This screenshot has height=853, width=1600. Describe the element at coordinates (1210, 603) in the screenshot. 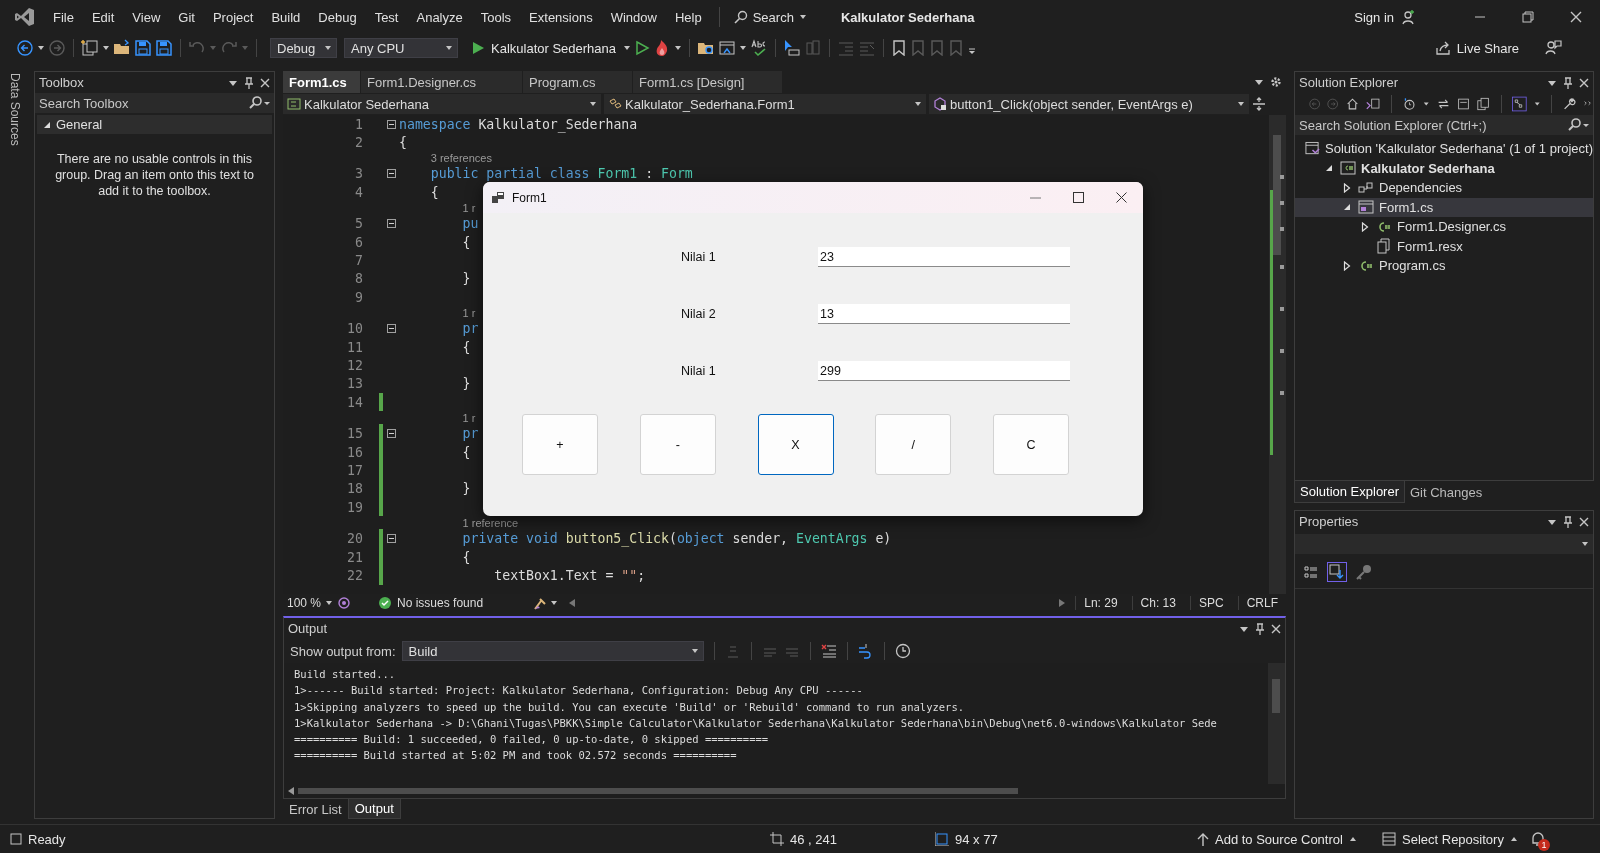

I see `indent-mode: SPC` at that location.